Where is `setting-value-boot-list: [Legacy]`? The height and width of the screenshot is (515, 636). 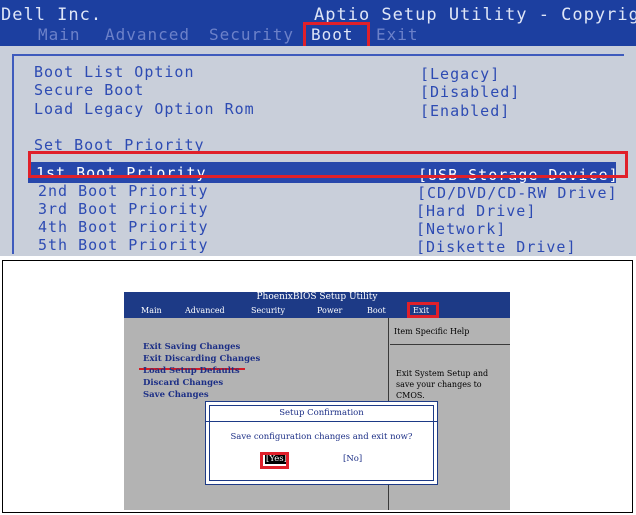 setting-value-boot-list: [Legacy] is located at coordinates (460, 74).